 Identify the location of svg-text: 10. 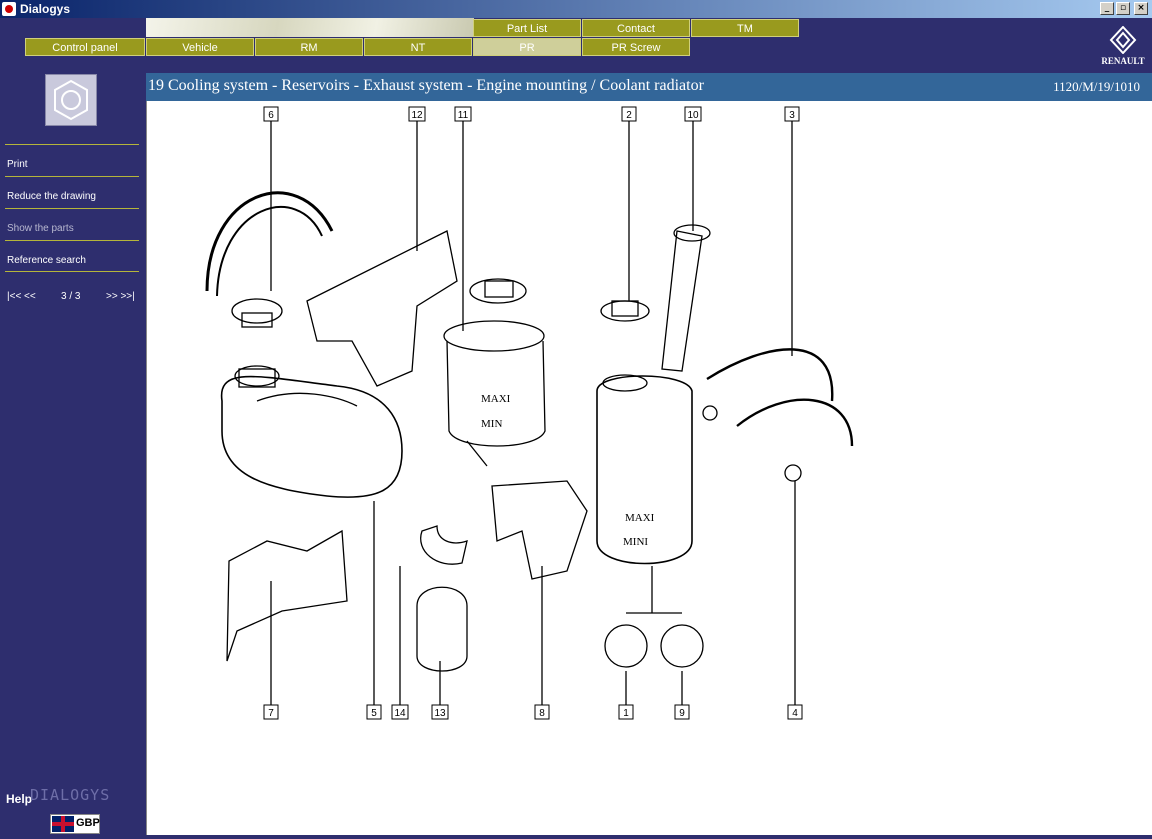
(693, 115).